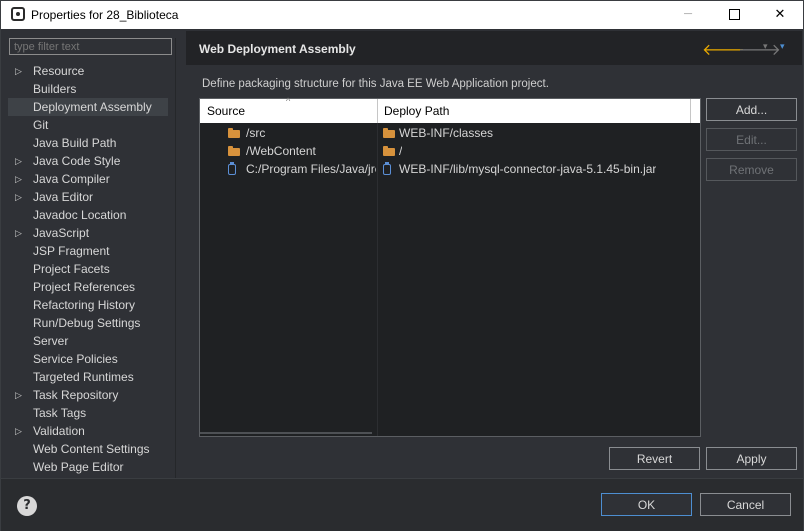 The height and width of the screenshot is (531, 804). Describe the element at coordinates (91, 449) in the screenshot. I see `tree-item-label: Web Content Settings` at that location.